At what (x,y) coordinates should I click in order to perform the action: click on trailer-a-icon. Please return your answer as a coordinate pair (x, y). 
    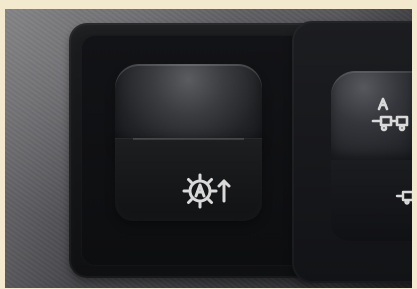
    Looking at the image, I should click on (390, 116).